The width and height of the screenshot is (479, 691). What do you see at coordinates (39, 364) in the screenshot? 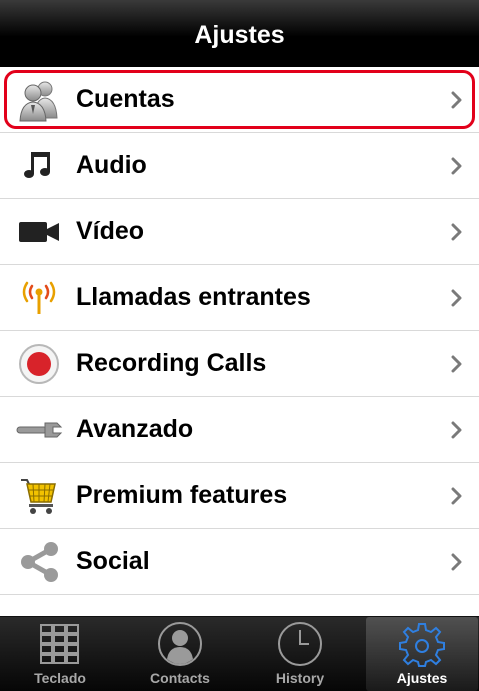
I see `record-icon` at bounding box center [39, 364].